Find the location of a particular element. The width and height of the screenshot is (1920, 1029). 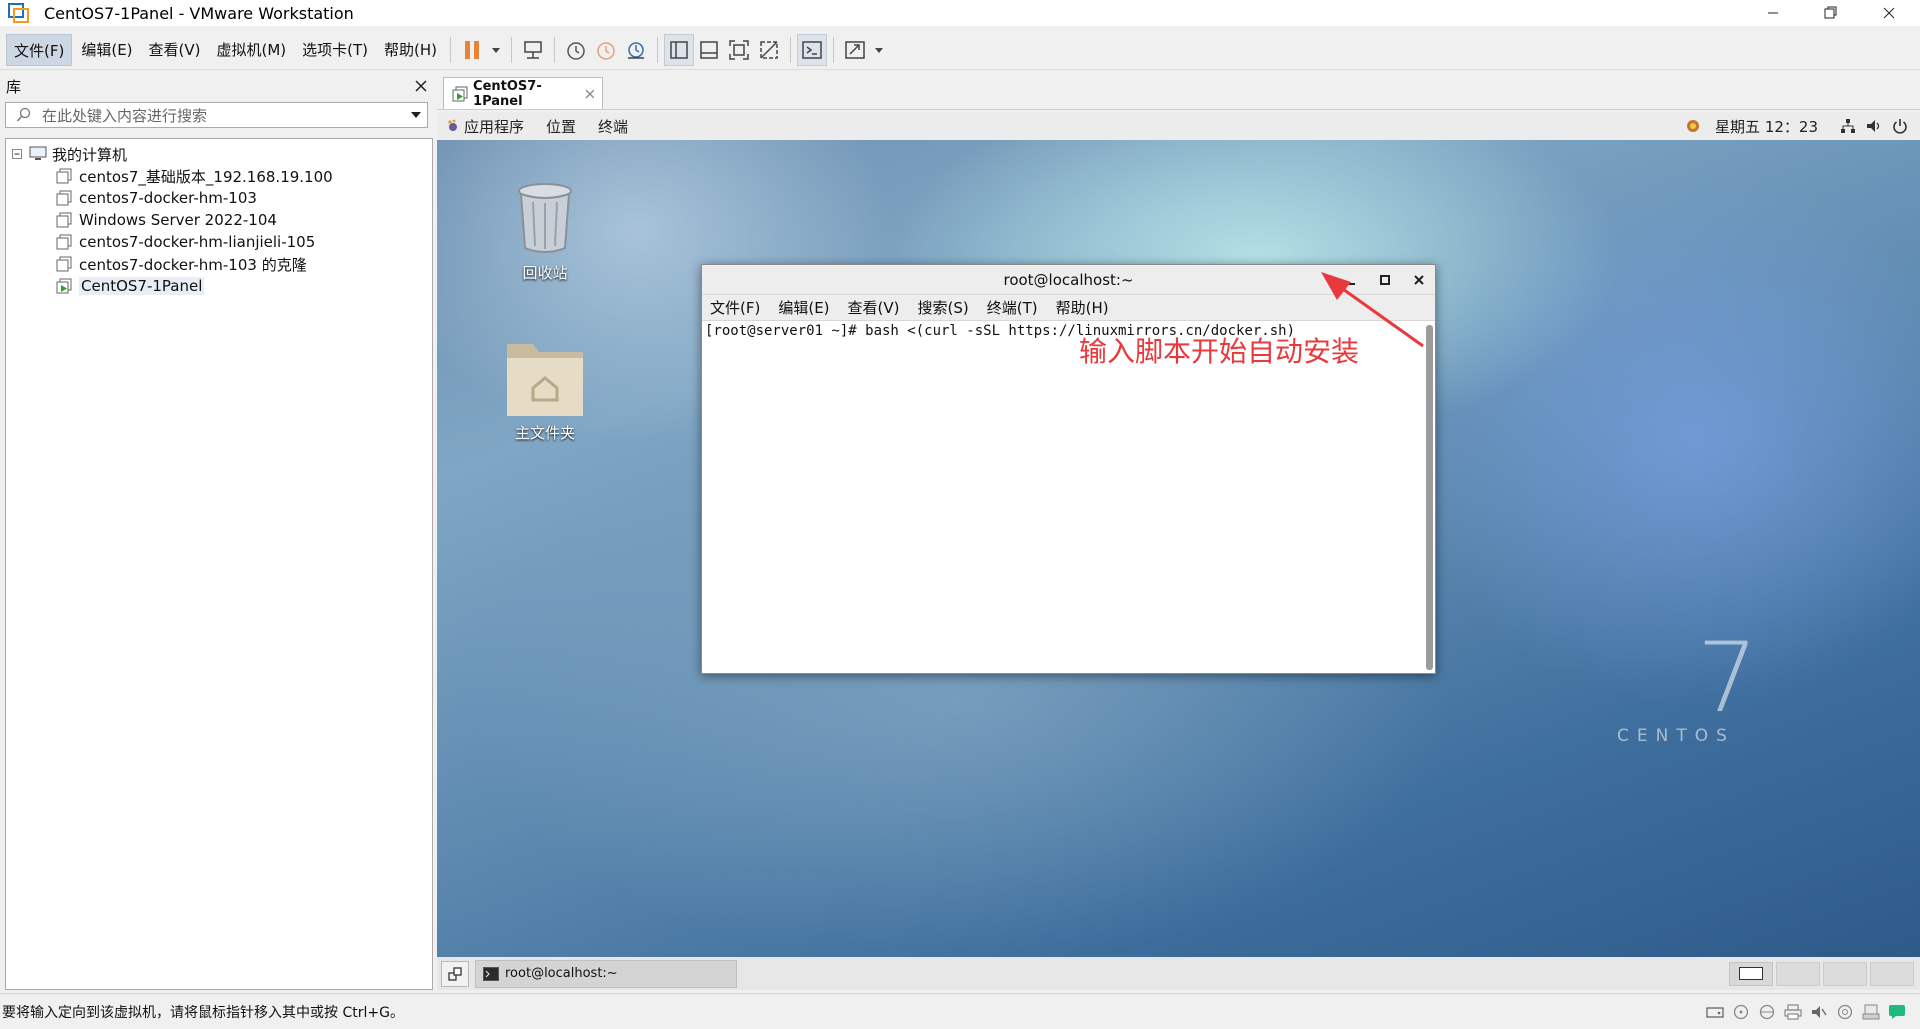

tree-vm-item: centos7-docker-hm-103 is located at coordinates (219, 198).